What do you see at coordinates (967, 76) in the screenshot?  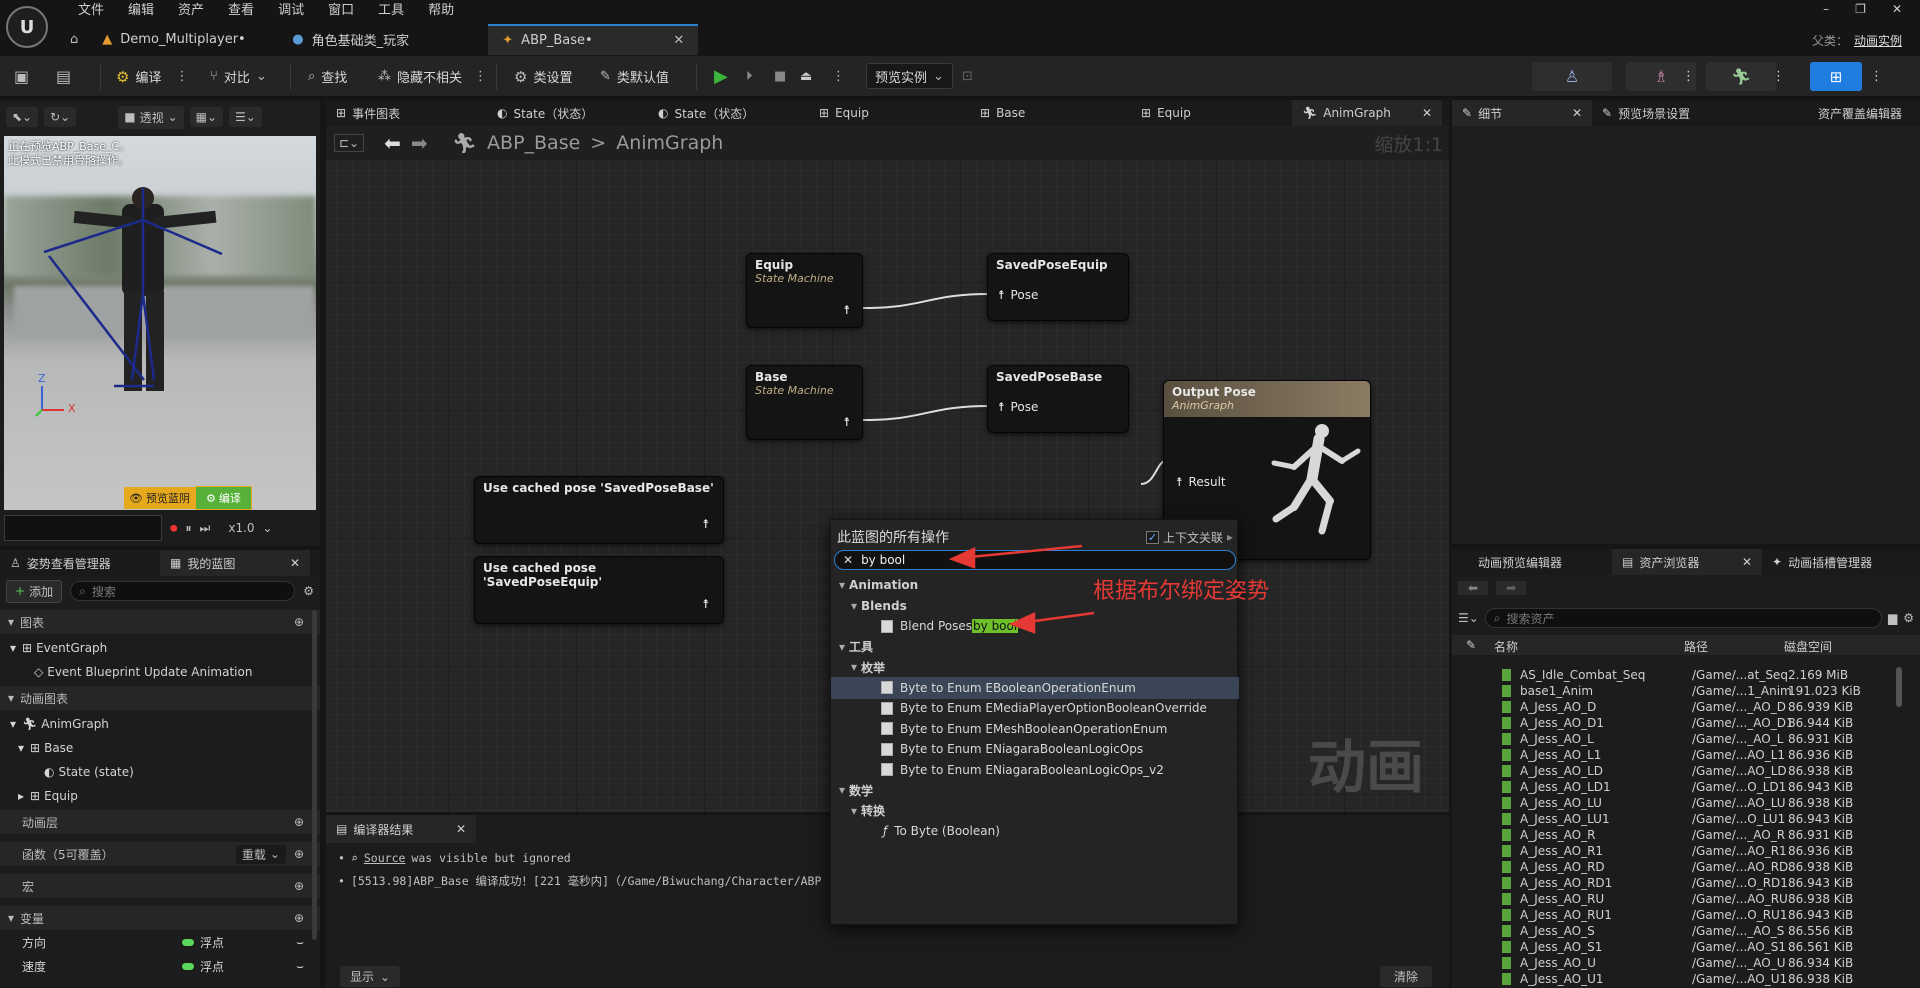 I see `debug-filter-button: ⊡` at bounding box center [967, 76].